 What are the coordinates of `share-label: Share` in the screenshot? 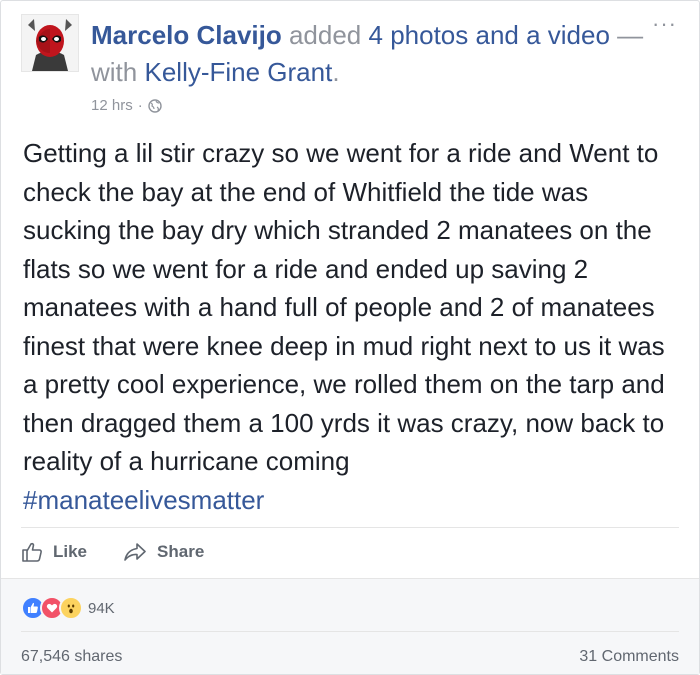 It's located at (181, 551).